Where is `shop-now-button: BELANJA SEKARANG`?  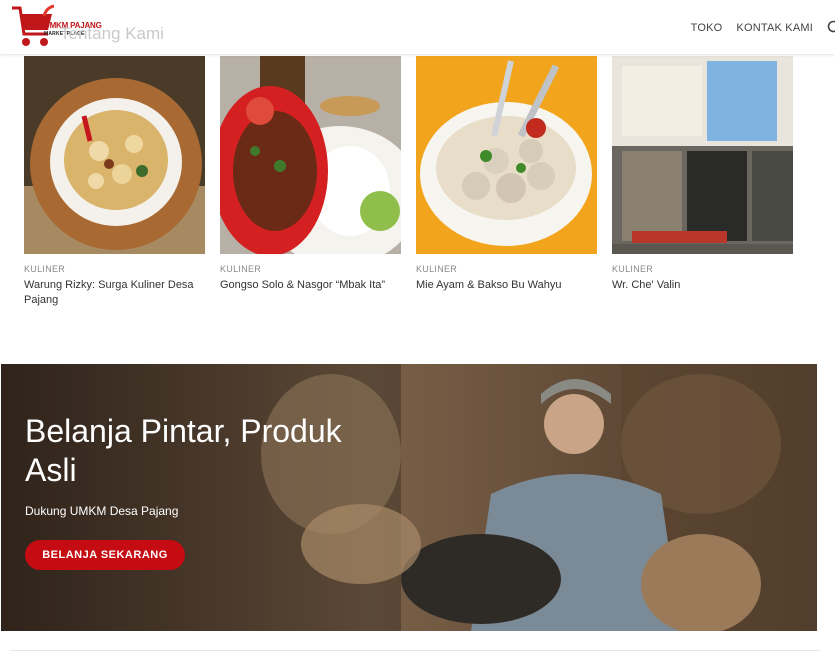
shop-now-button: BELANJA SEKARANG is located at coordinates (105, 555).